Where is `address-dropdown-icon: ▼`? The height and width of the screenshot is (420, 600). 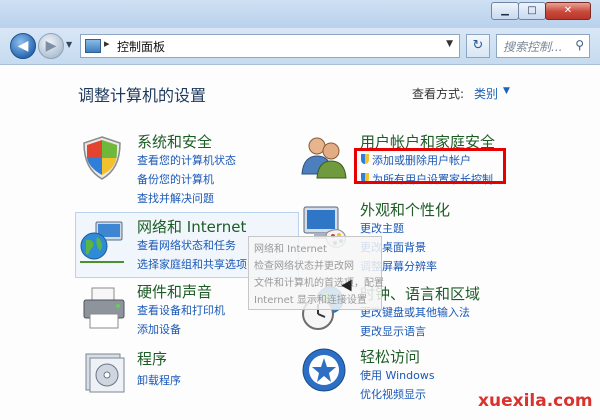
address-dropdown-icon: ▼ is located at coordinates (449, 44).